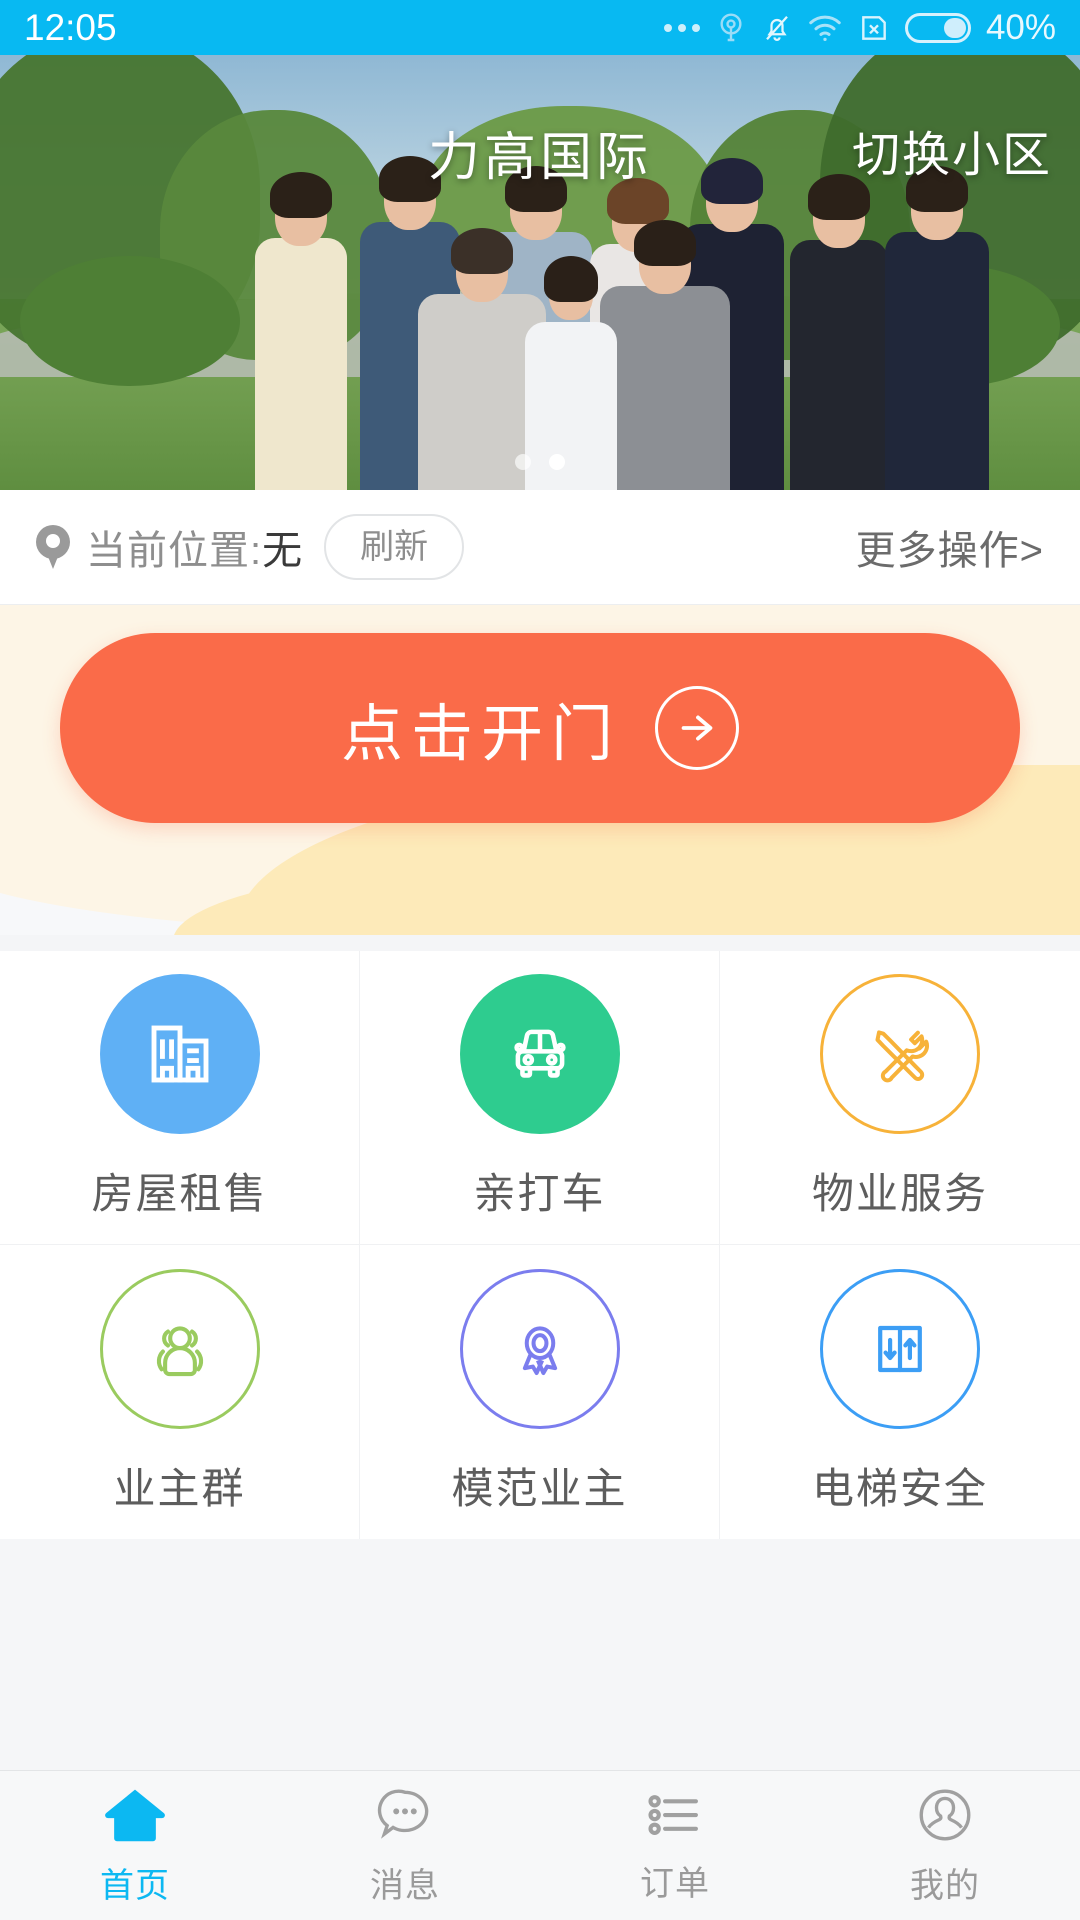 The image size is (1080, 1920). What do you see at coordinates (539, 1488) in the screenshot?
I see `grid-item-label: 模范业主` at bounding box center [539, 1488].